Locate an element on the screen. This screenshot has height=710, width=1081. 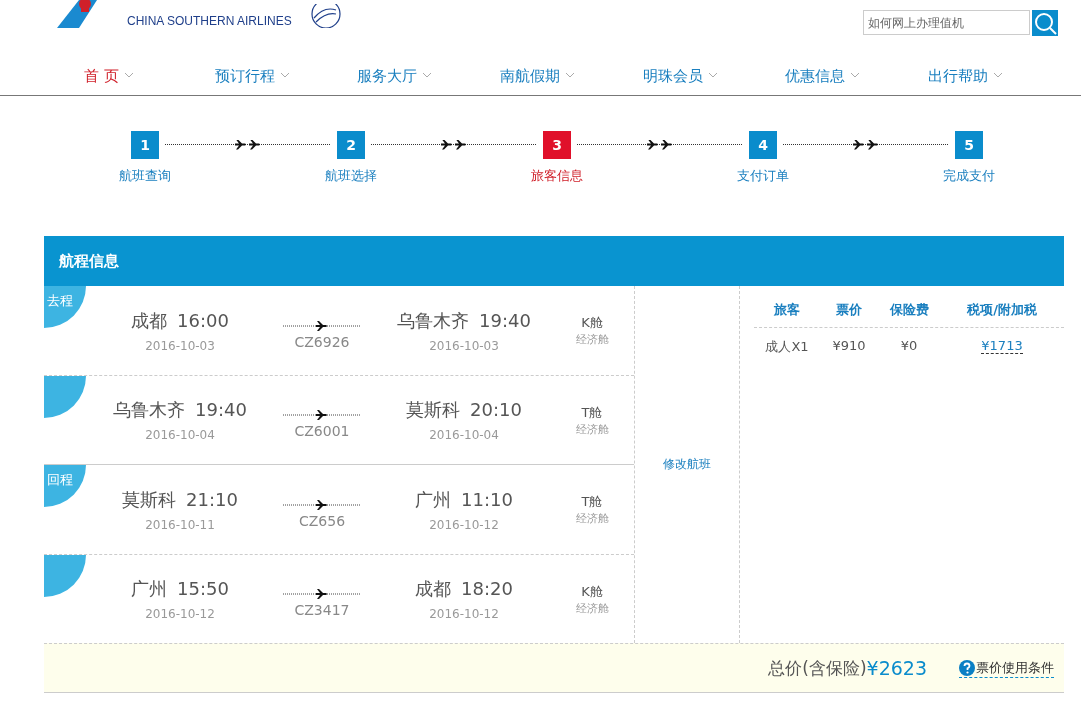
table-cell: ¥910 is located at coordinates (849, 345).